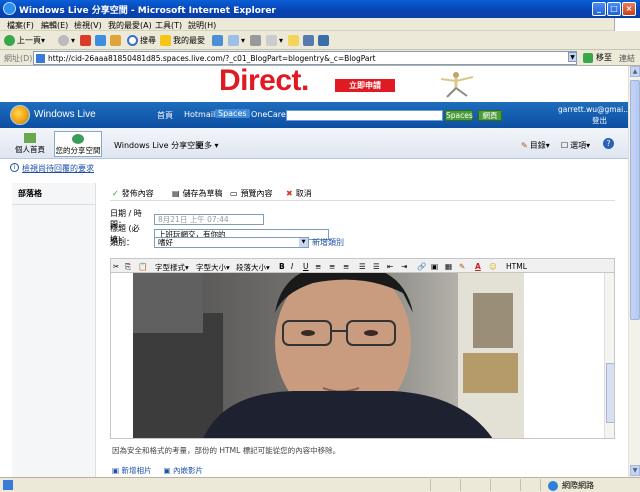 The width and height of the screenshot is (640, 492). What do you see at coordinates (253, 267) in the screenshot?
I see `paragraph-size-menu: 段落大小▾` at bounding box center [253, 267].